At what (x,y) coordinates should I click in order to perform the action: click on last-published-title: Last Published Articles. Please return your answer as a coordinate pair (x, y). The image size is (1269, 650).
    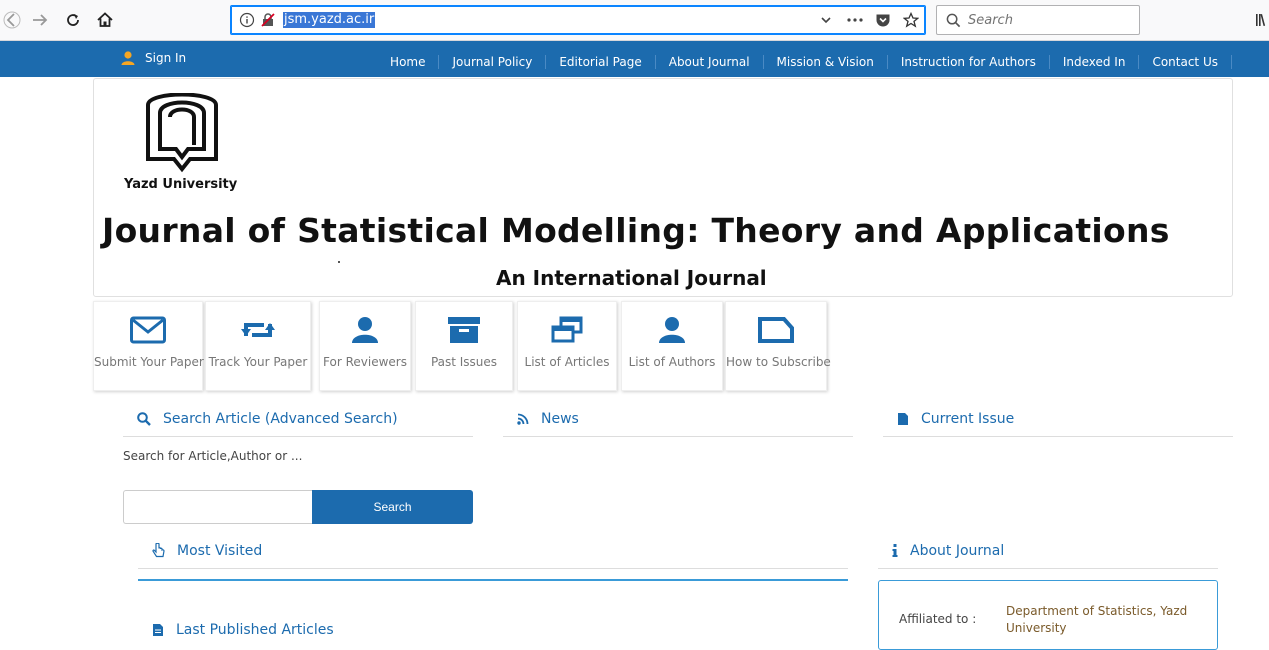
    Looking at the image, I should click on (255, 630).